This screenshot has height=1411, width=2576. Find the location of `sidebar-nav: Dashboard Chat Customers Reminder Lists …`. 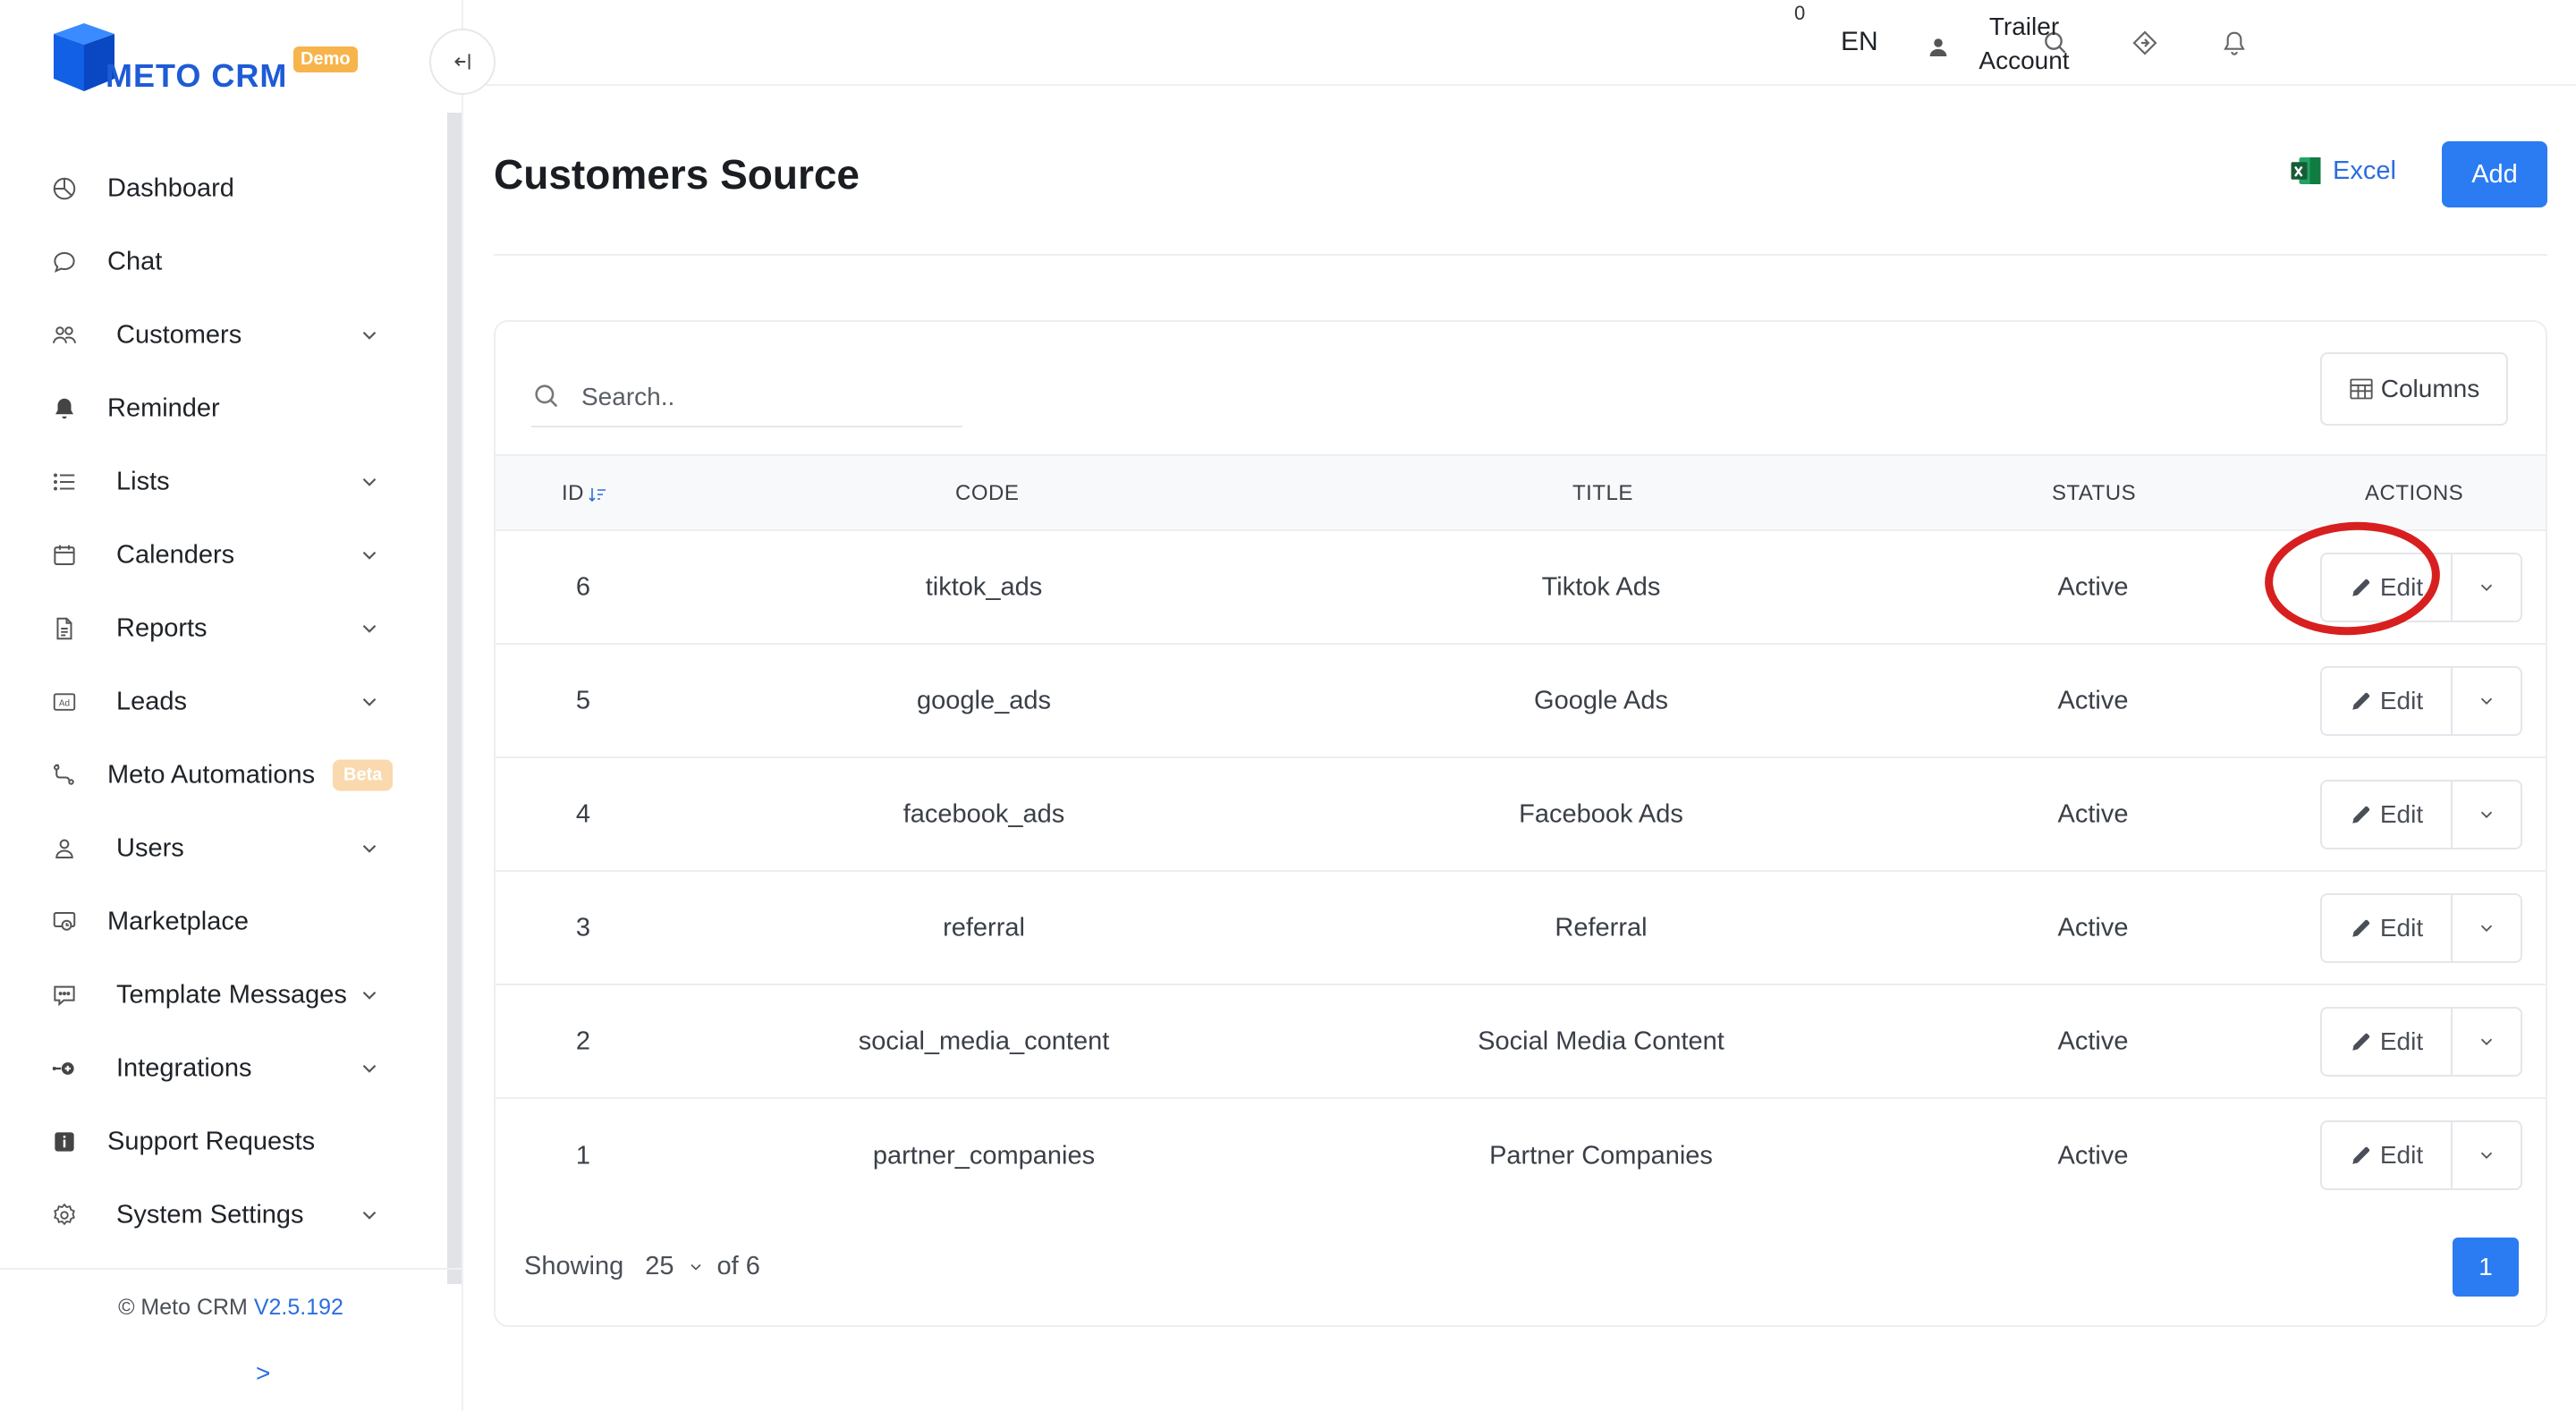

sidebar-nav: Dashboard Chat Customers Reminder Lists … is located at coordinates (214, 702).